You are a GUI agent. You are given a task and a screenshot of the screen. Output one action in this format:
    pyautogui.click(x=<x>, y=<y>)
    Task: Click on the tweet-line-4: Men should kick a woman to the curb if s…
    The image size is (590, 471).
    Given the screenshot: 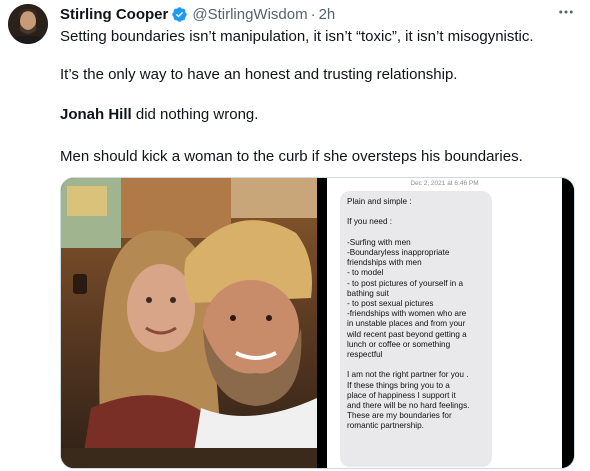 What is the action you would take?
    pyautogui.click(x=291, y=156)
    